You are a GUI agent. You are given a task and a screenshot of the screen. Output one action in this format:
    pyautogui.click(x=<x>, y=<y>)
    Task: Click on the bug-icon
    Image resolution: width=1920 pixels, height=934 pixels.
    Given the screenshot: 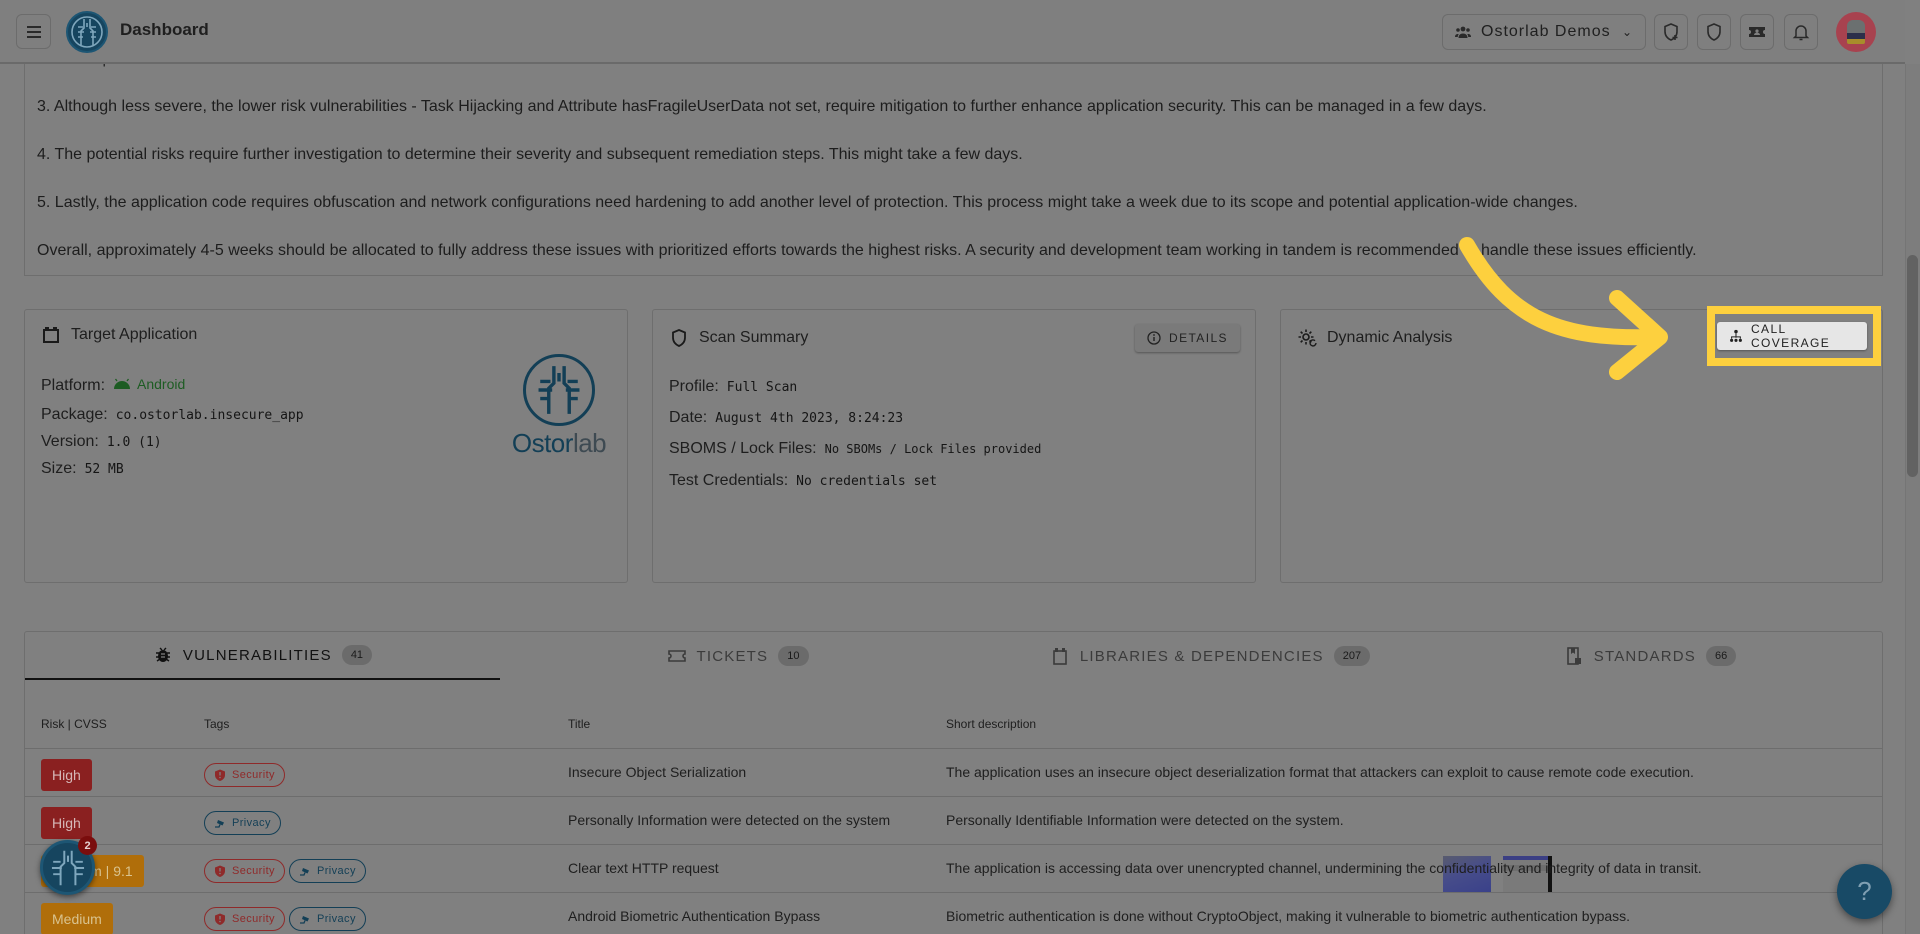 What is the action you would take?
    pyautogui.click(x=162, y=654)
    